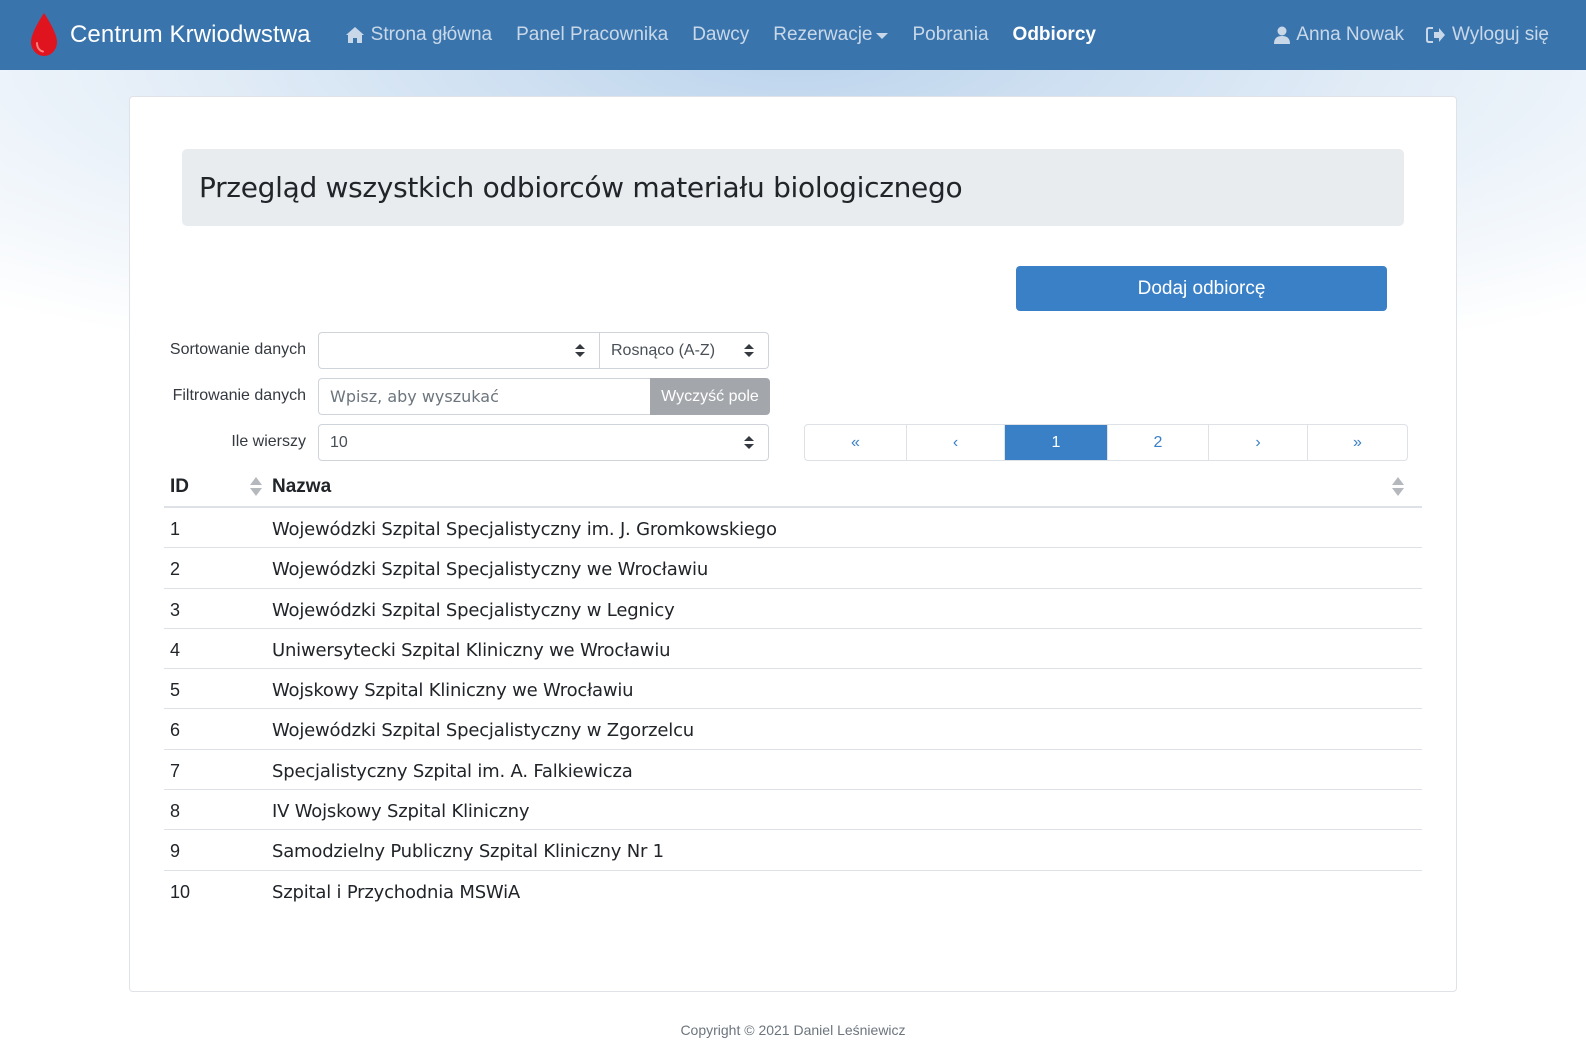 The image size is (1586, 1063). Describe the element at coordinates (823, 34) in the screenshot. I see `nav-reservations-label: Rezerwacje` at that location.